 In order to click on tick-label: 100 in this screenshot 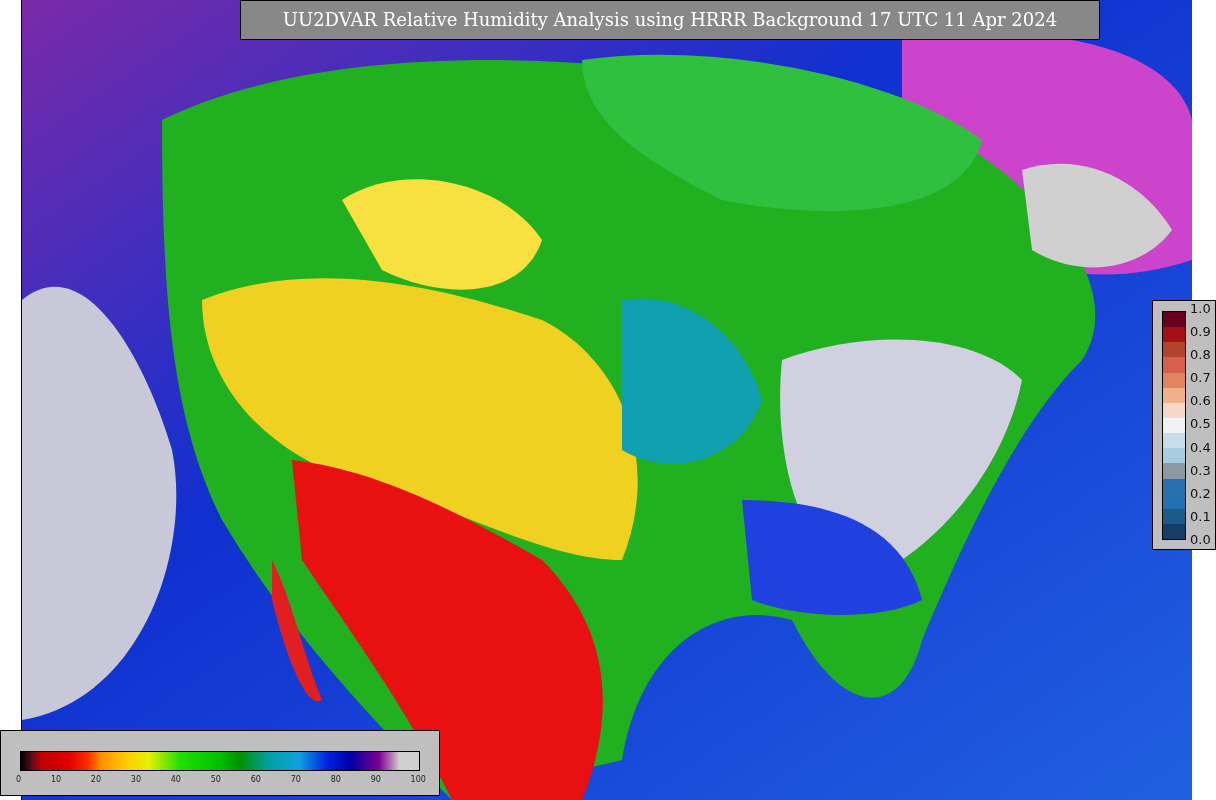, I will do `click(418, 779)`.